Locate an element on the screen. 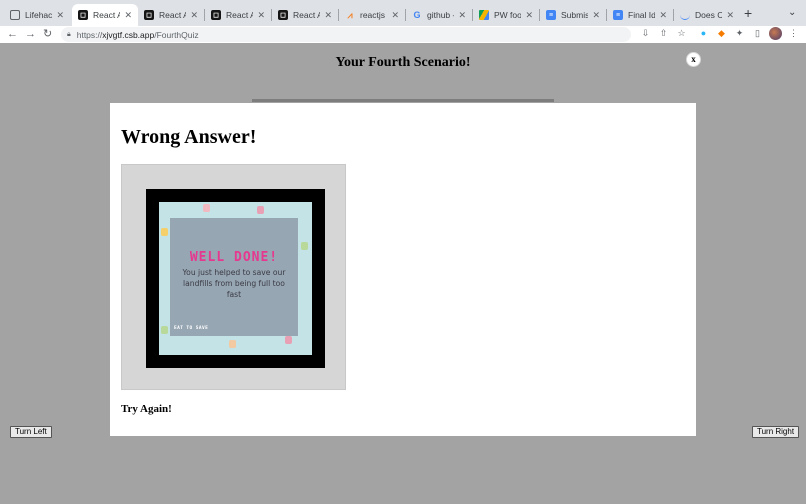  turn-left-button: Turn Left is located at coordinates (31, 432).